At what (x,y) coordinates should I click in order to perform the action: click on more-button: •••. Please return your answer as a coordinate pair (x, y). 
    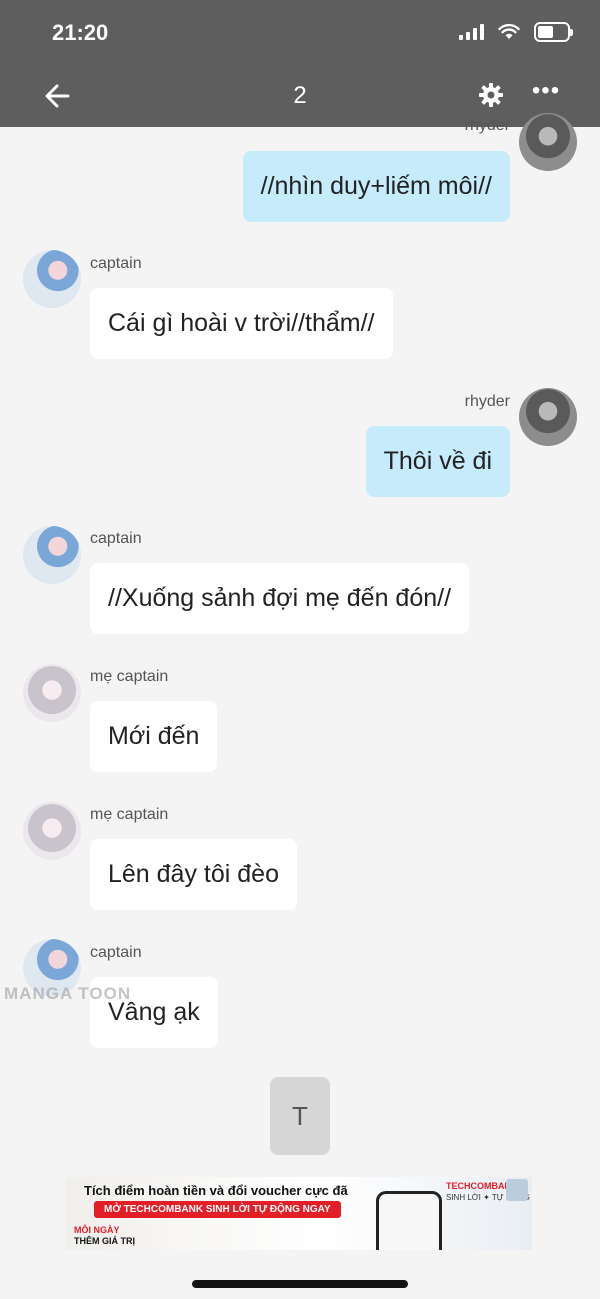
    Looking at the image, I should click on (546, 93).